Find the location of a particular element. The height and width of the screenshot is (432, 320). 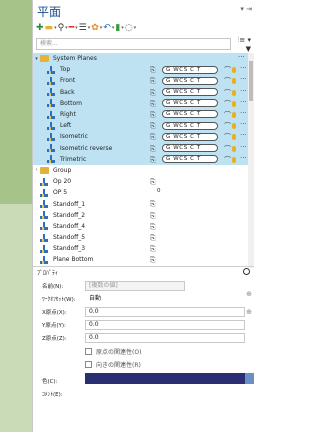

tree-row-plane: Isometric reverse ⎘ G WCS C T ⌒ ··· is located at coordinates (143, 148).